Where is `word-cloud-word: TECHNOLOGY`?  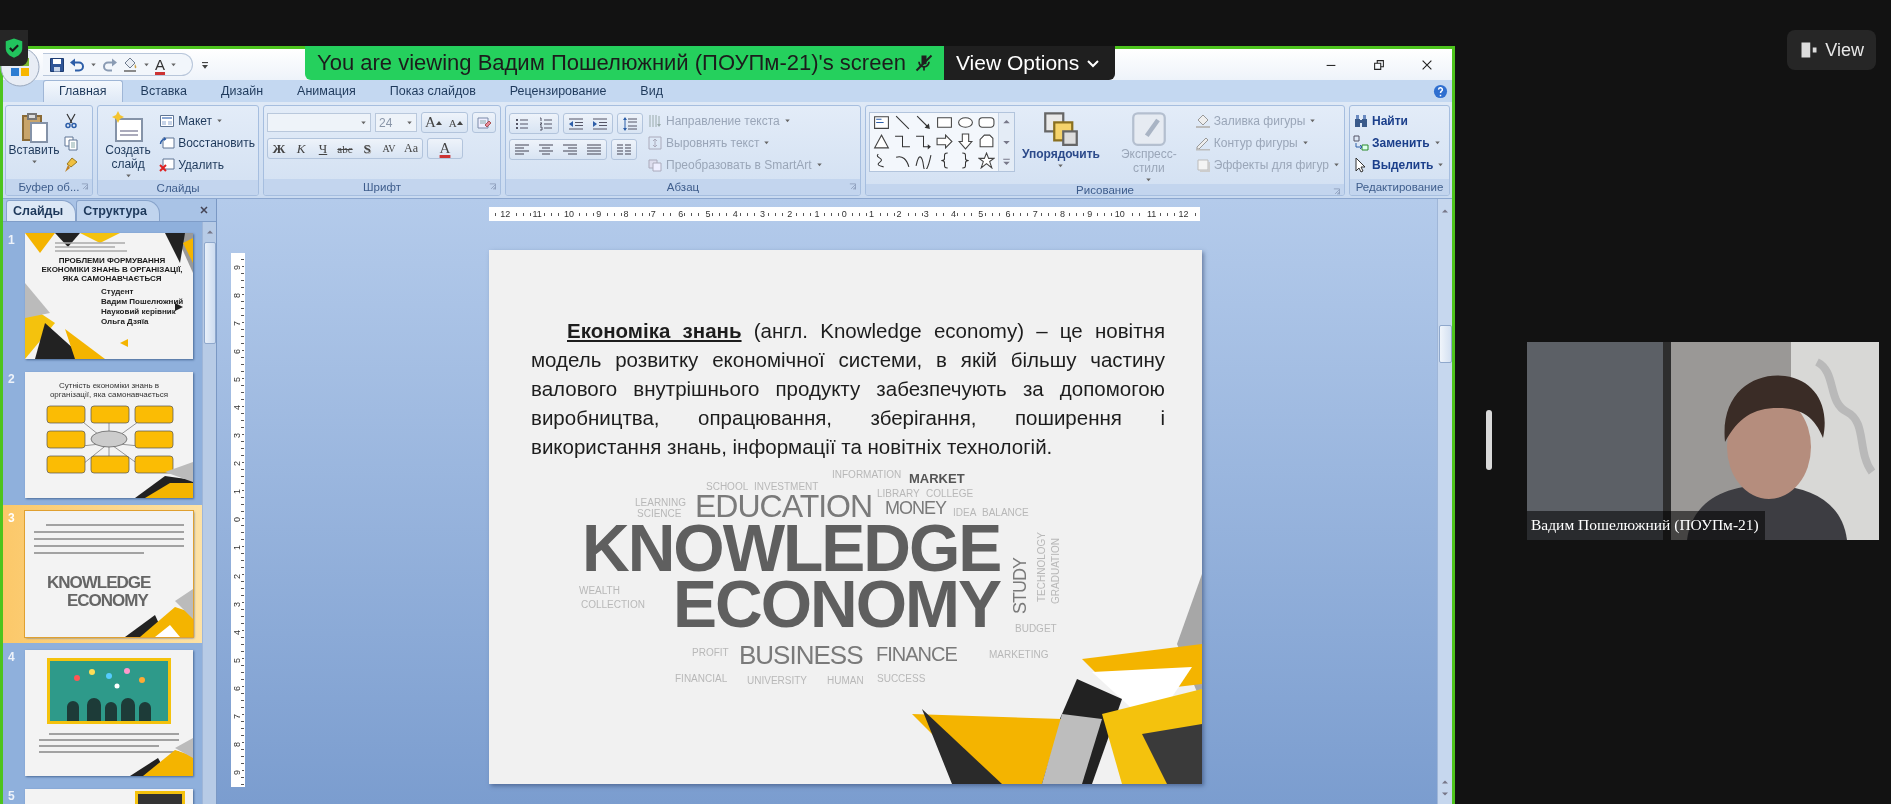
word-cloud-word: TECHNOLOGY is located at coordinates (1042, 567).